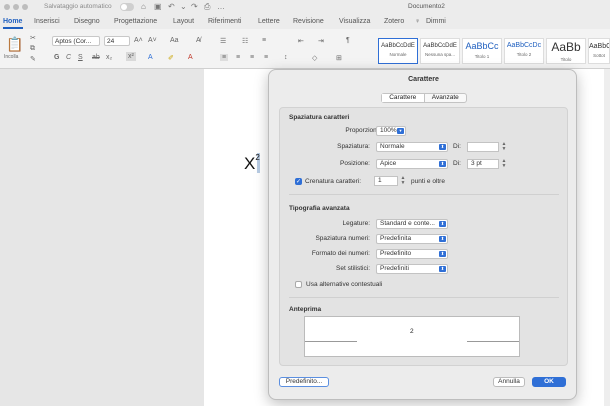 The height and width of the screenshot is (406, 610). Describe the element at coordinates (424, 297) in the screenshot. I see `divider` at that location.